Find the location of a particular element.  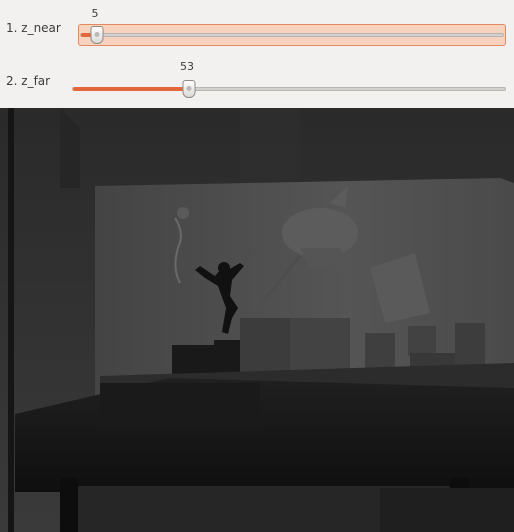

window-reflection is located at coordinates (270, 143).